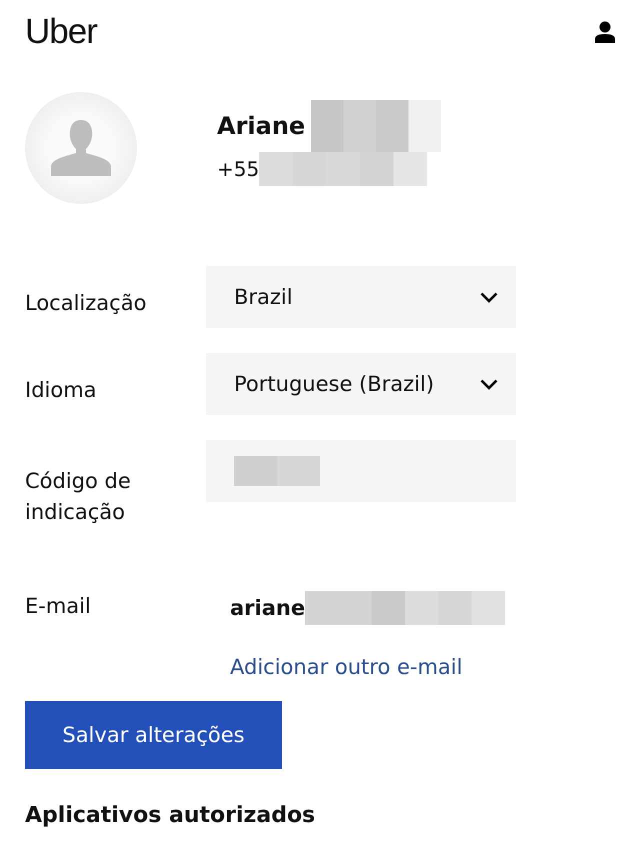 This screenshot has width=640, height=853. I want to click on email-address: ariane, so click(268, 608).